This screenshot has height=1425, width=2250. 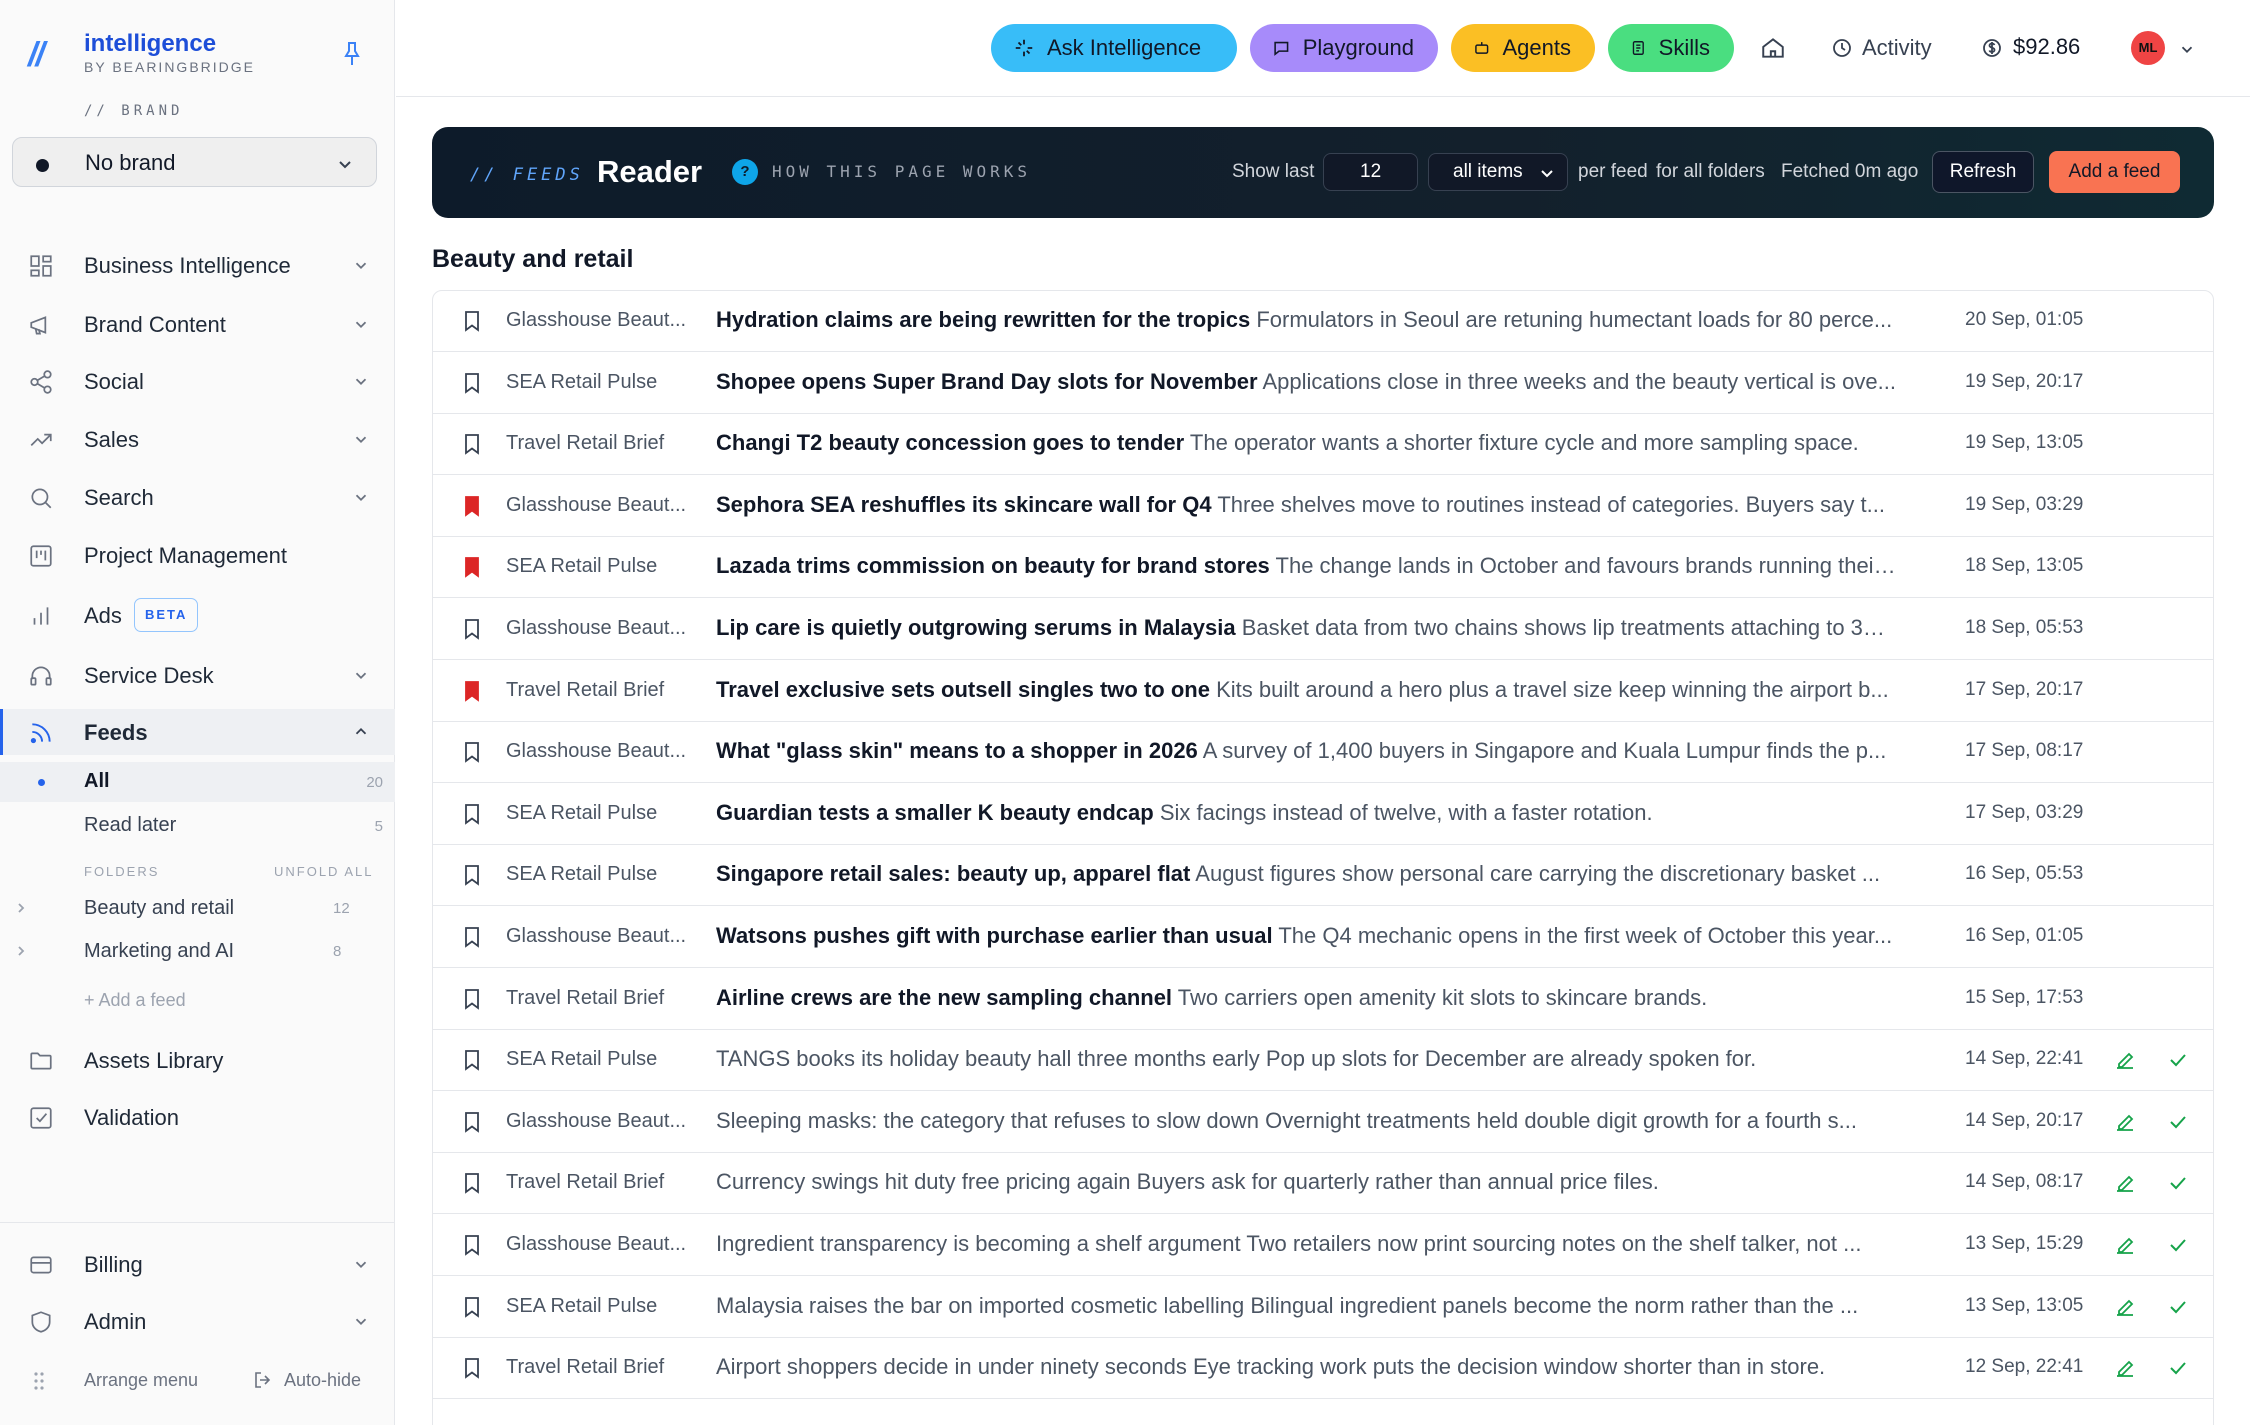 What do you see at coordinates (901, 171) in the screenshot?
I see `how-this-page-works-link: HOW THIS PAGE WORKS` at bounding box center [901, 171].